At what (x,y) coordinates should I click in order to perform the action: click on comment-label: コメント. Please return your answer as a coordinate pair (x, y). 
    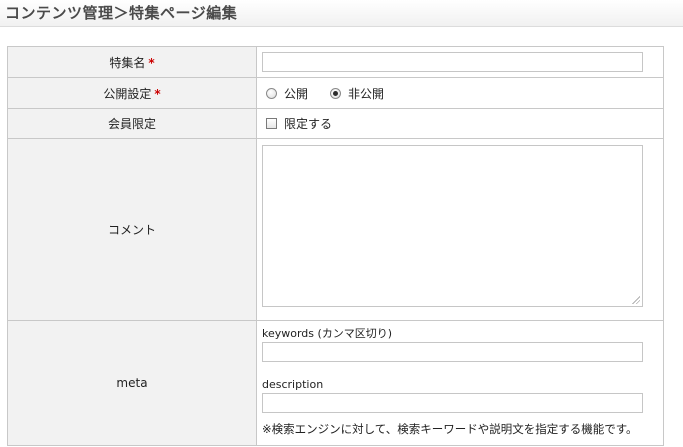
    Looking at the image, I should click on (131, 230).